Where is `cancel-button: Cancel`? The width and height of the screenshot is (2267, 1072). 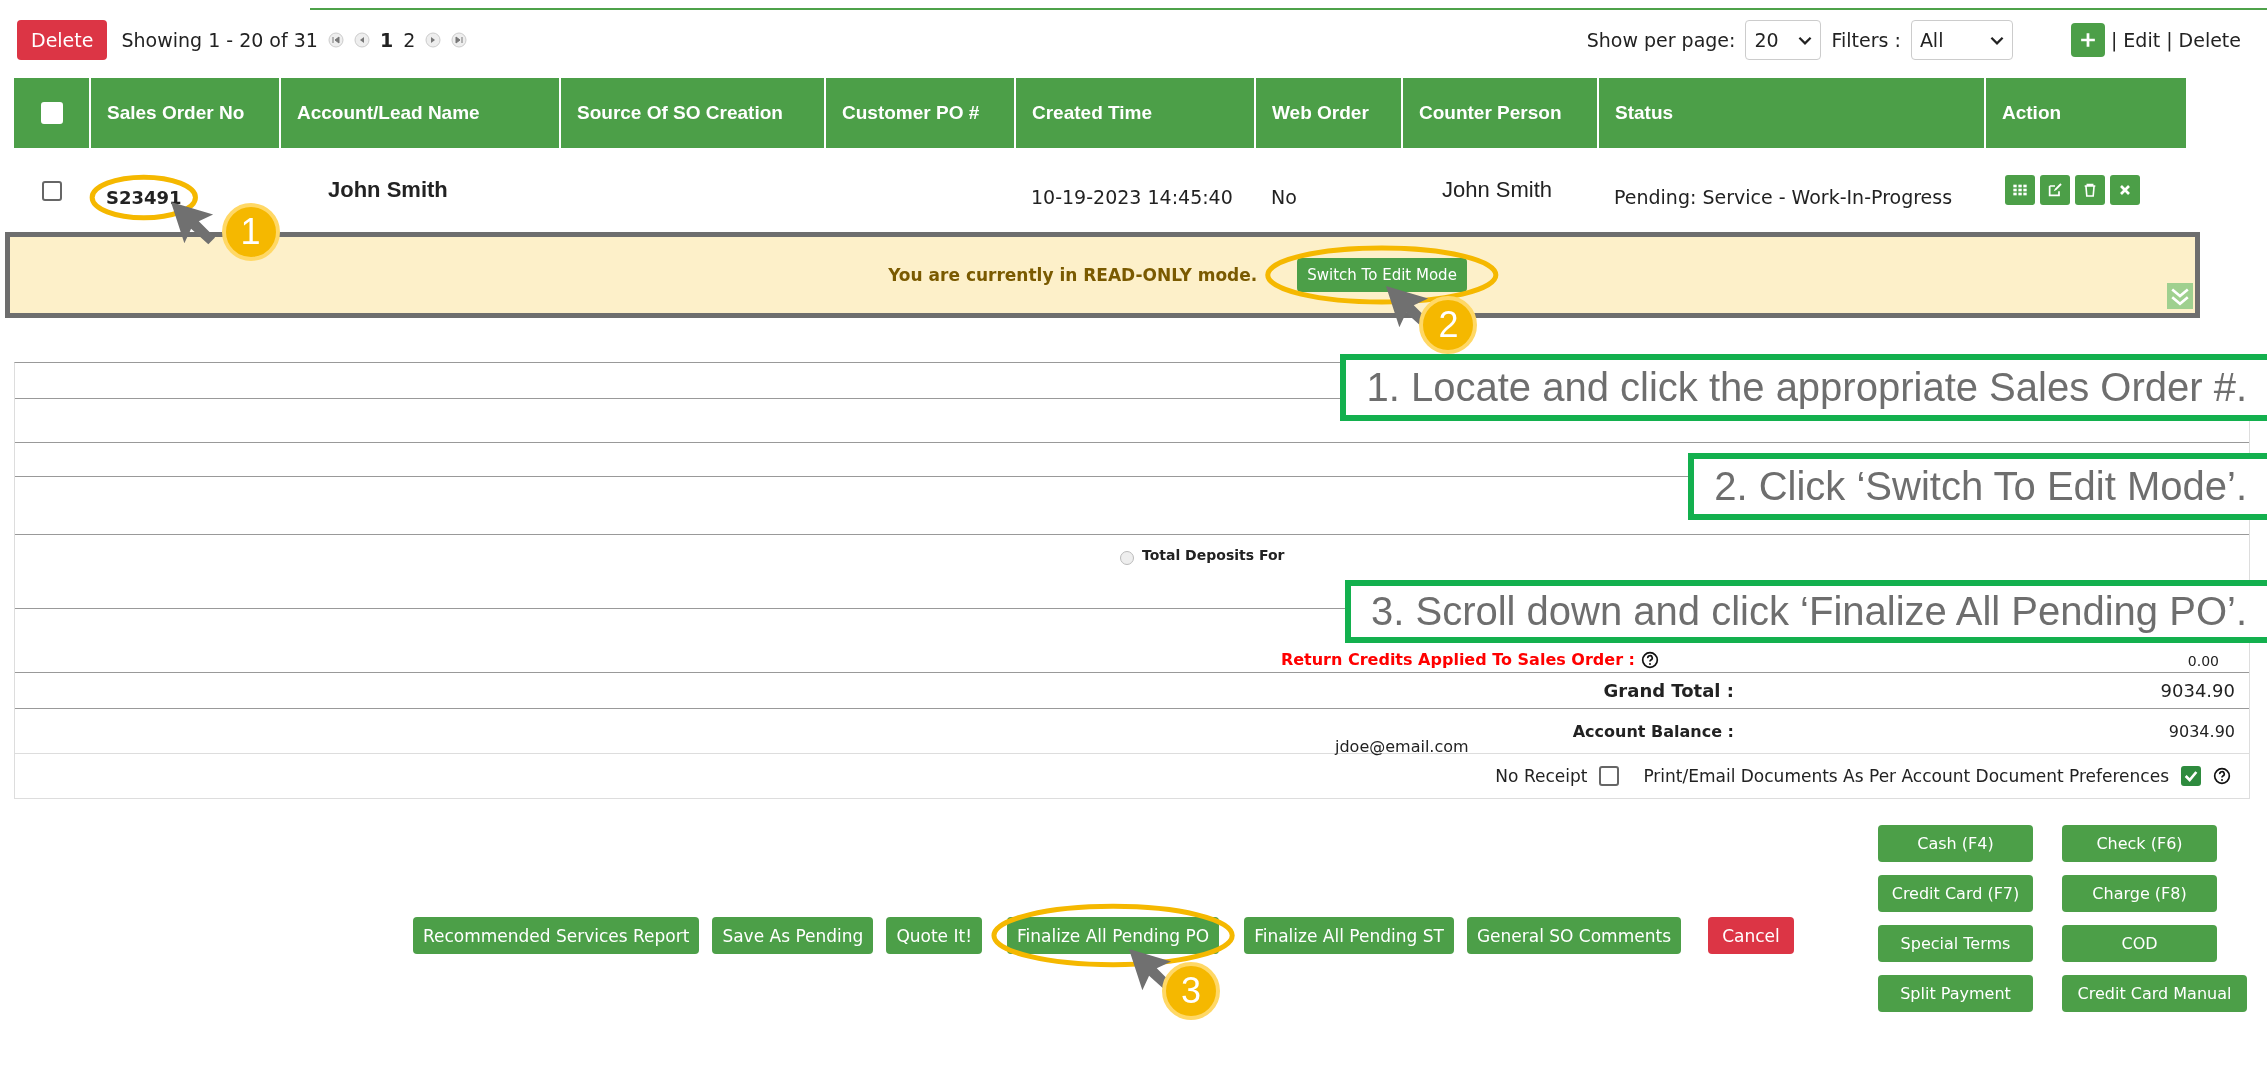
cancel-button: Cancel is located at coordinates (1751, 935).